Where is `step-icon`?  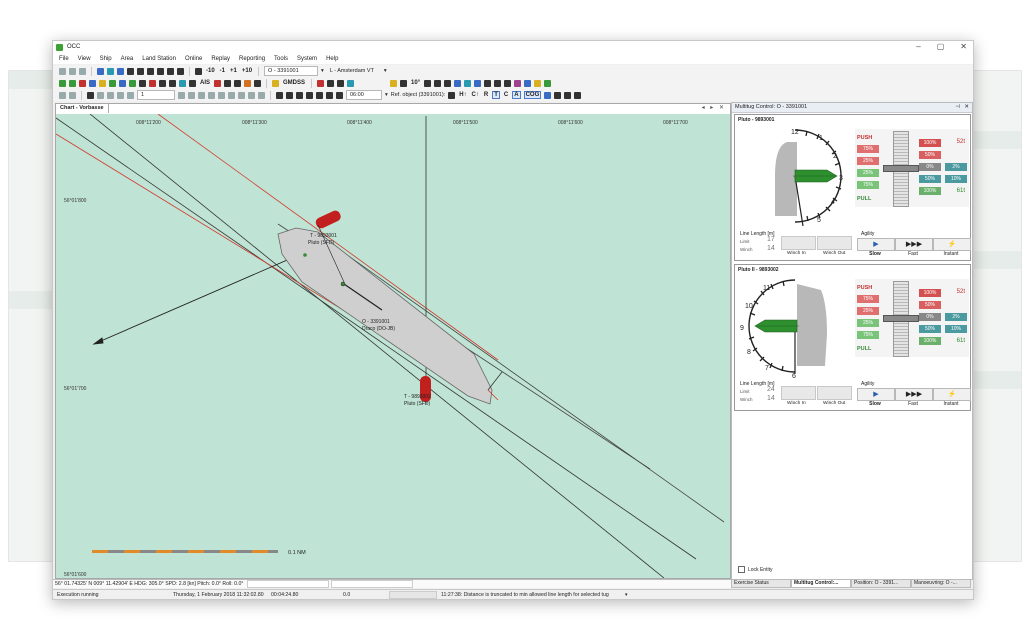 step-icon is located at coordinates (180, 71).